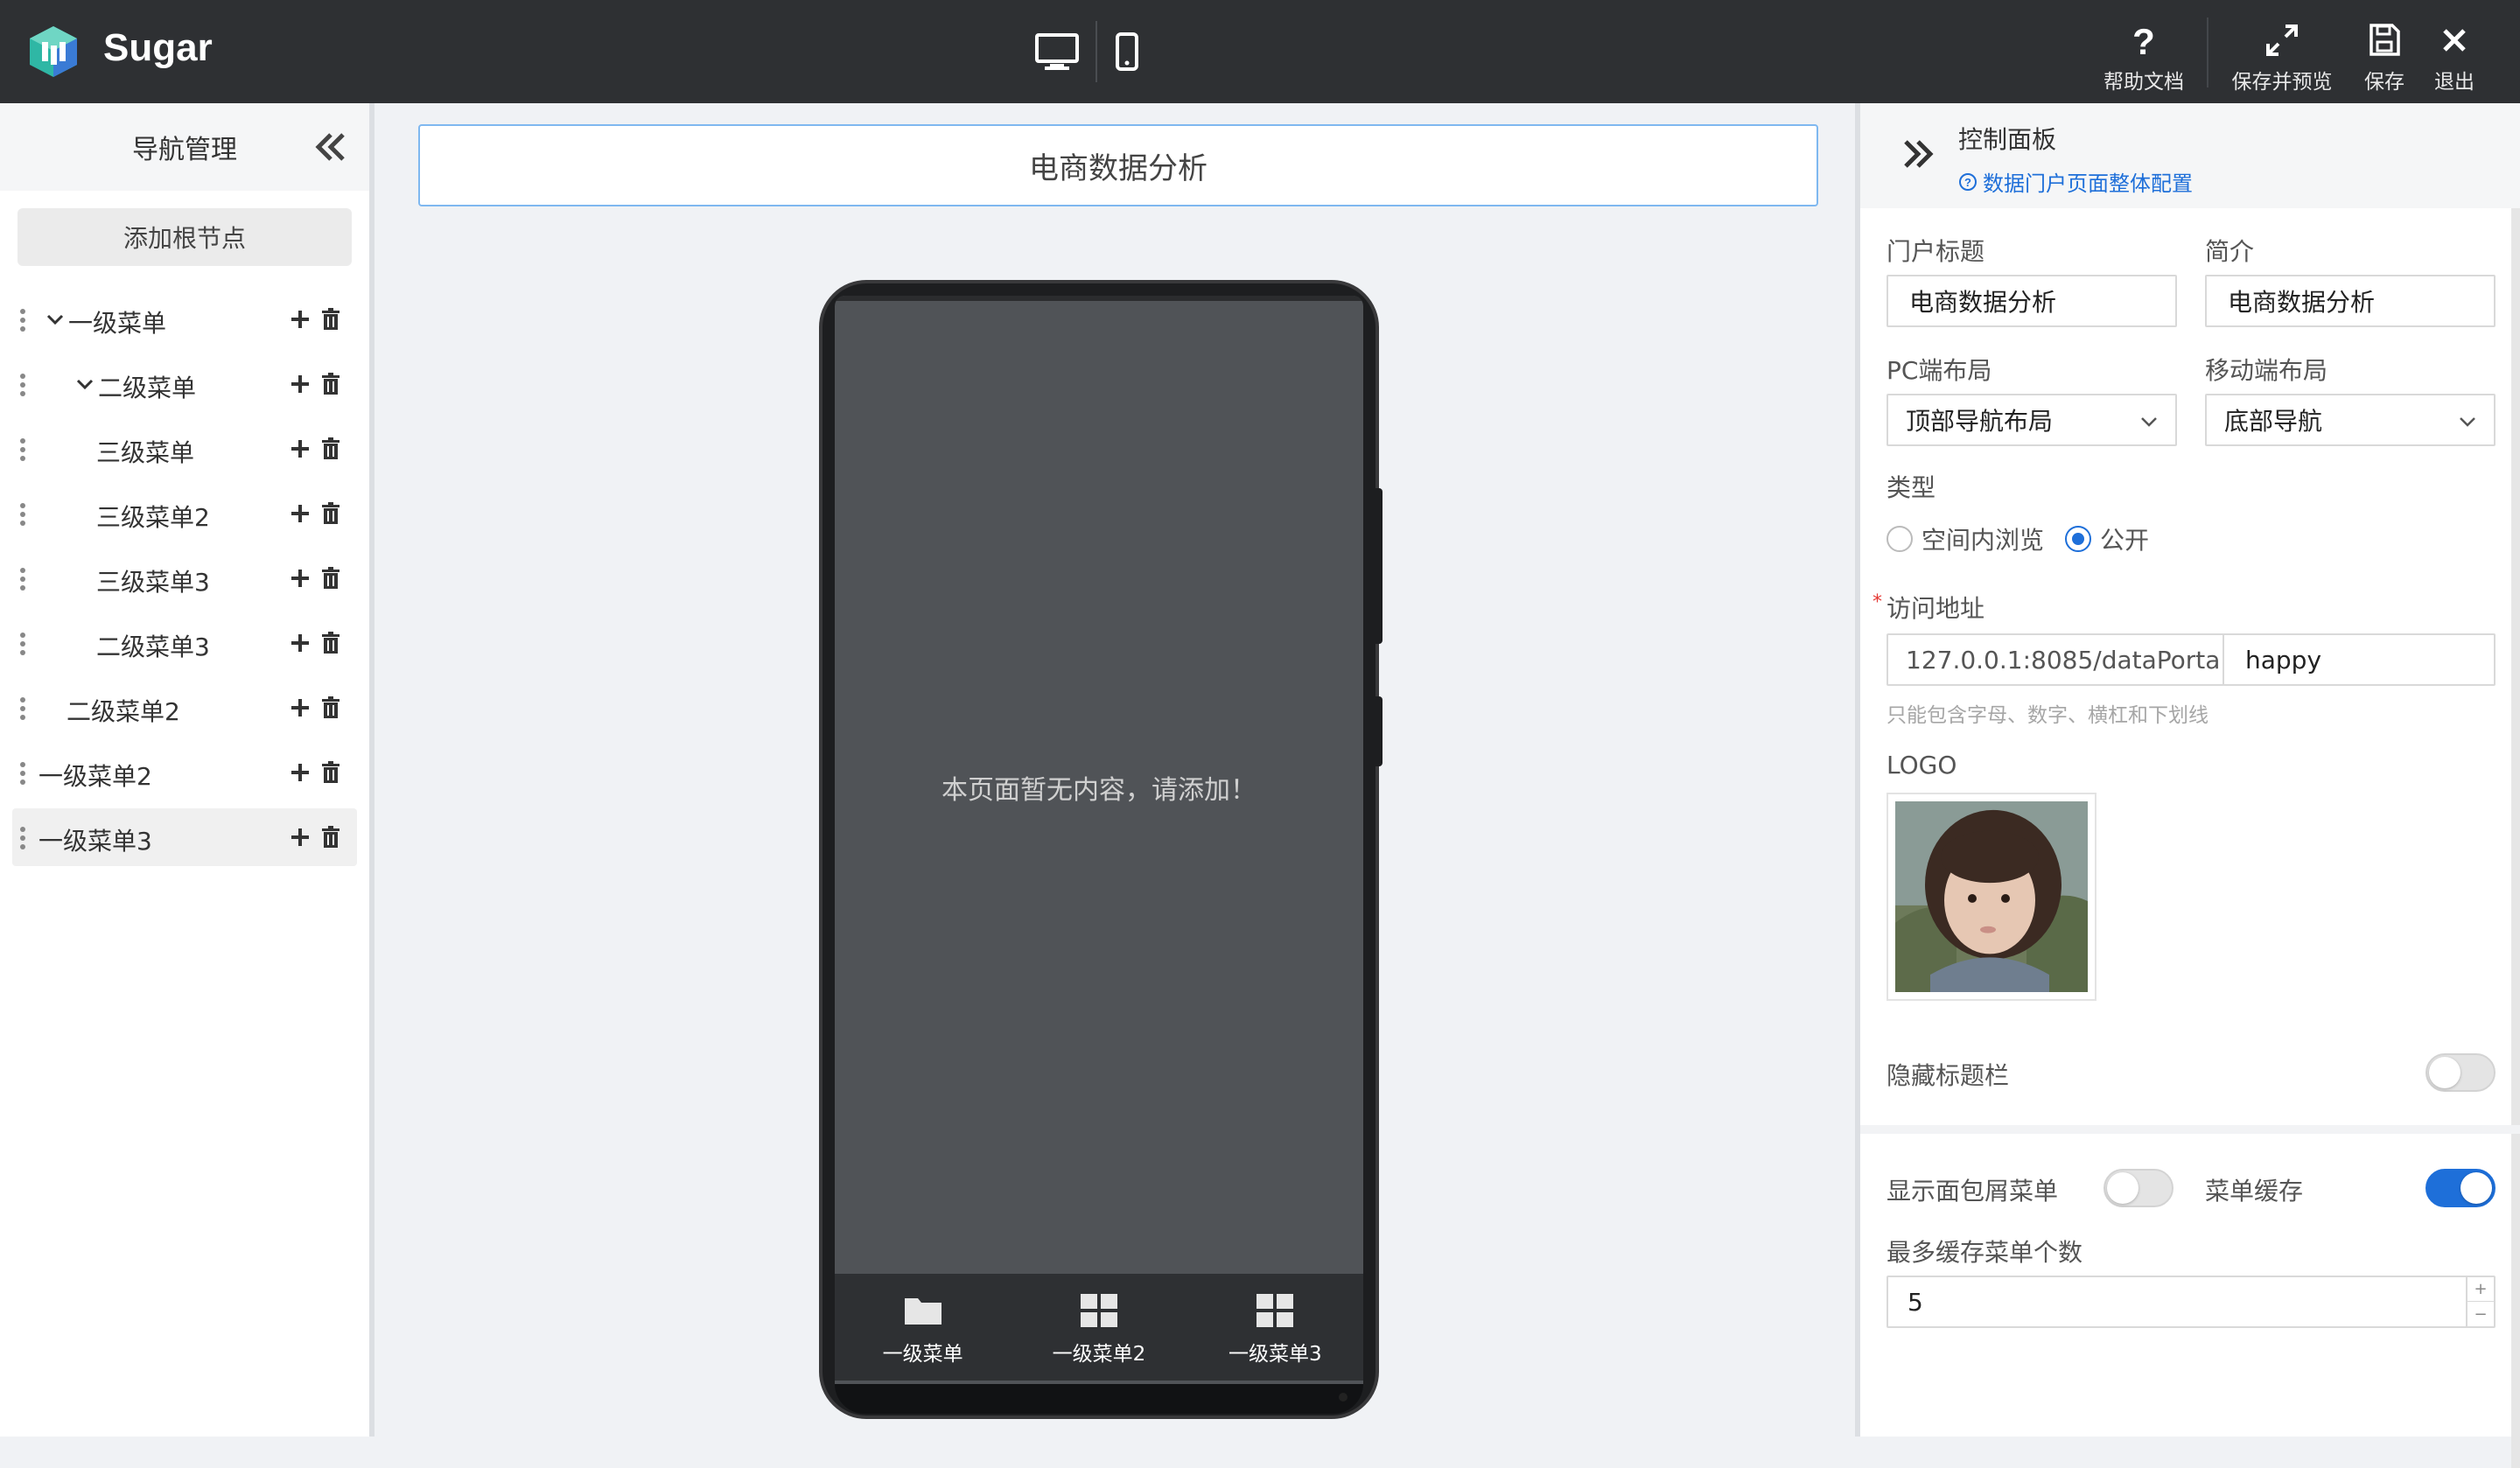 This screenshot has height=1468, width=2520. What do you see at coordinates (2230, 251) in the screenshot?
I see `intro-label: 简介` at bounding box center [2230, 251].